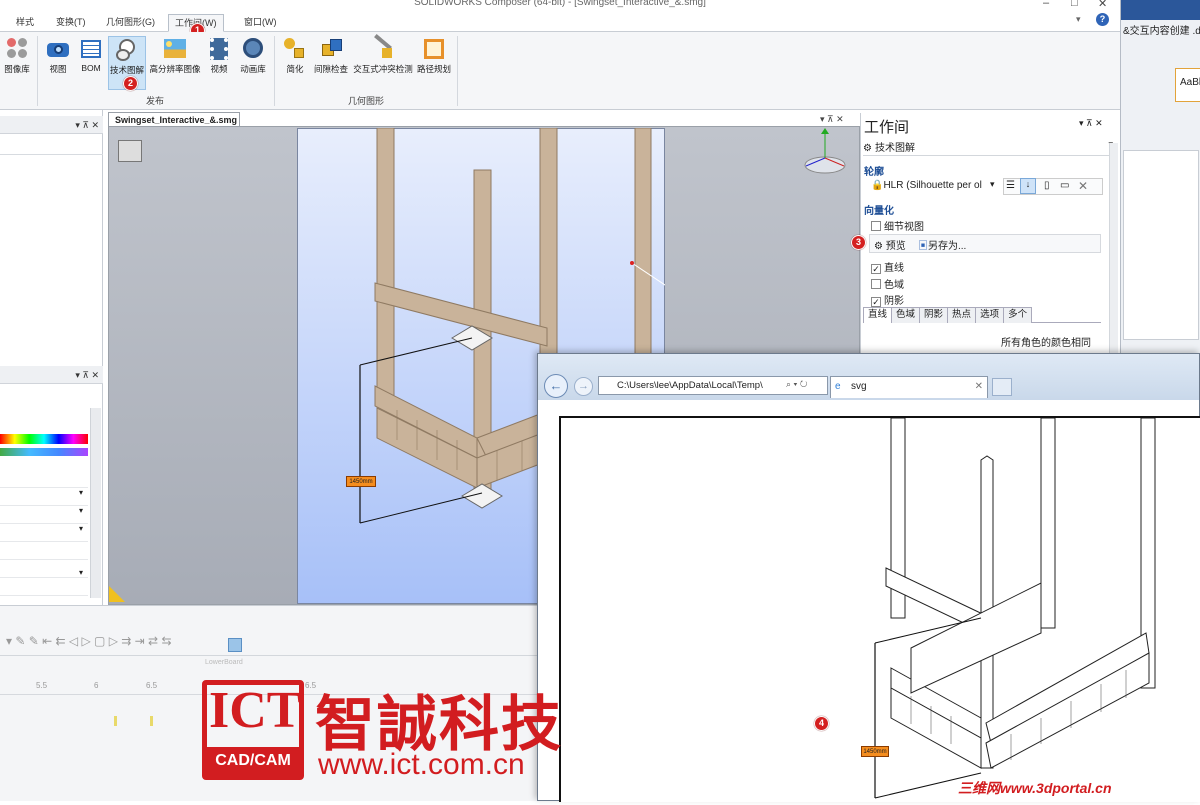 The width and height of the screenshot is (1200, 805). Describe the element at coordinates (130, 23) in the screenshot. I see `tab-geometry: 几何图形(G)` at that location.